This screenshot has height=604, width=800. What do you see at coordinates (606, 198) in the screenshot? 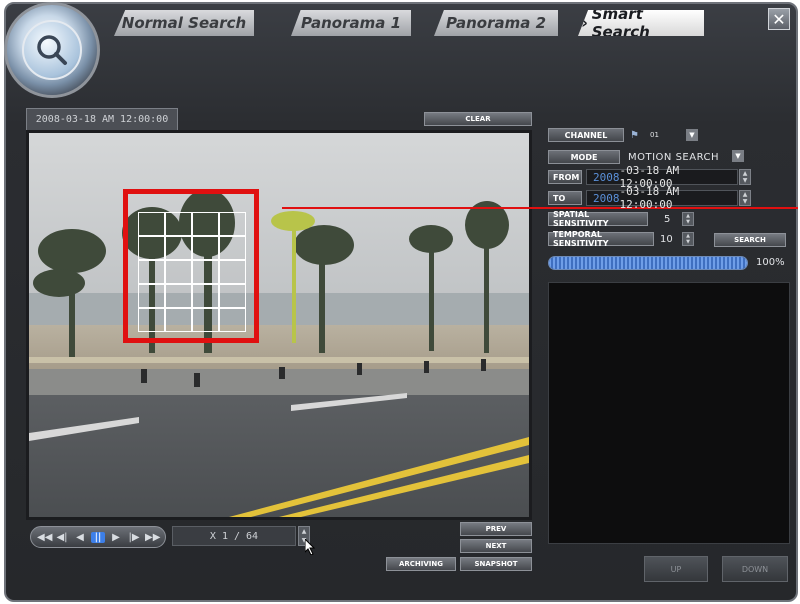
I see `to-year: 2008` at bounding box center [606, 198].